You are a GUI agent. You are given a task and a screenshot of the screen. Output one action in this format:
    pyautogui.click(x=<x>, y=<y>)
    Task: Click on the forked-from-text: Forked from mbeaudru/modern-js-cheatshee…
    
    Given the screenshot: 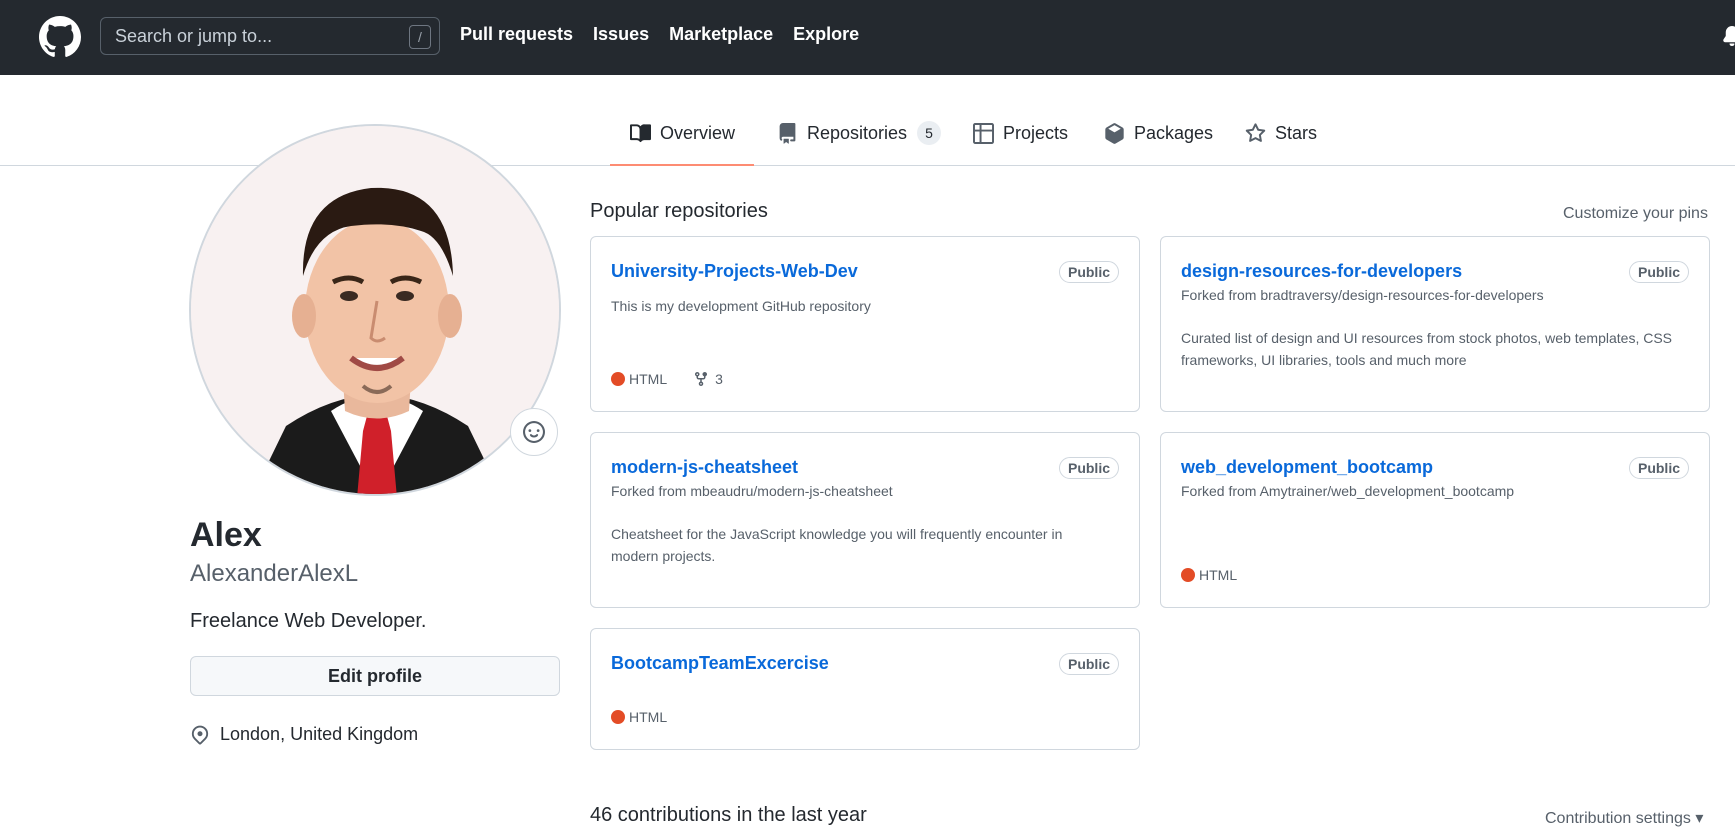 What is the action you would take?
    pyautogui.click(x=752, y=491)
    